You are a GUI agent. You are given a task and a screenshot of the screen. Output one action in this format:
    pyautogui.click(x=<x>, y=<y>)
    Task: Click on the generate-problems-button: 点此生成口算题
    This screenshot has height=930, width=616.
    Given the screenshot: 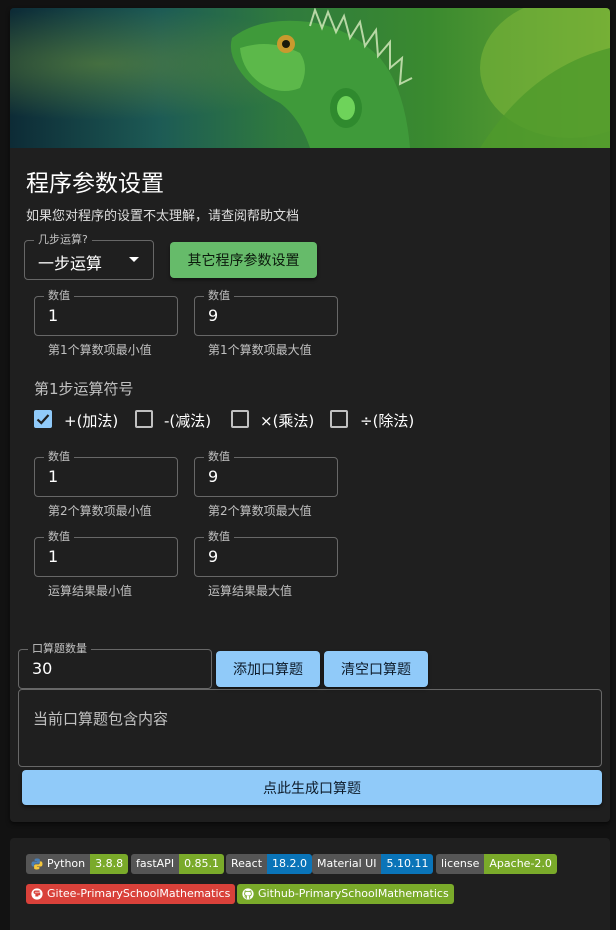 What is the action you would take?
    pyautogui.click(x=312, y=787)
    